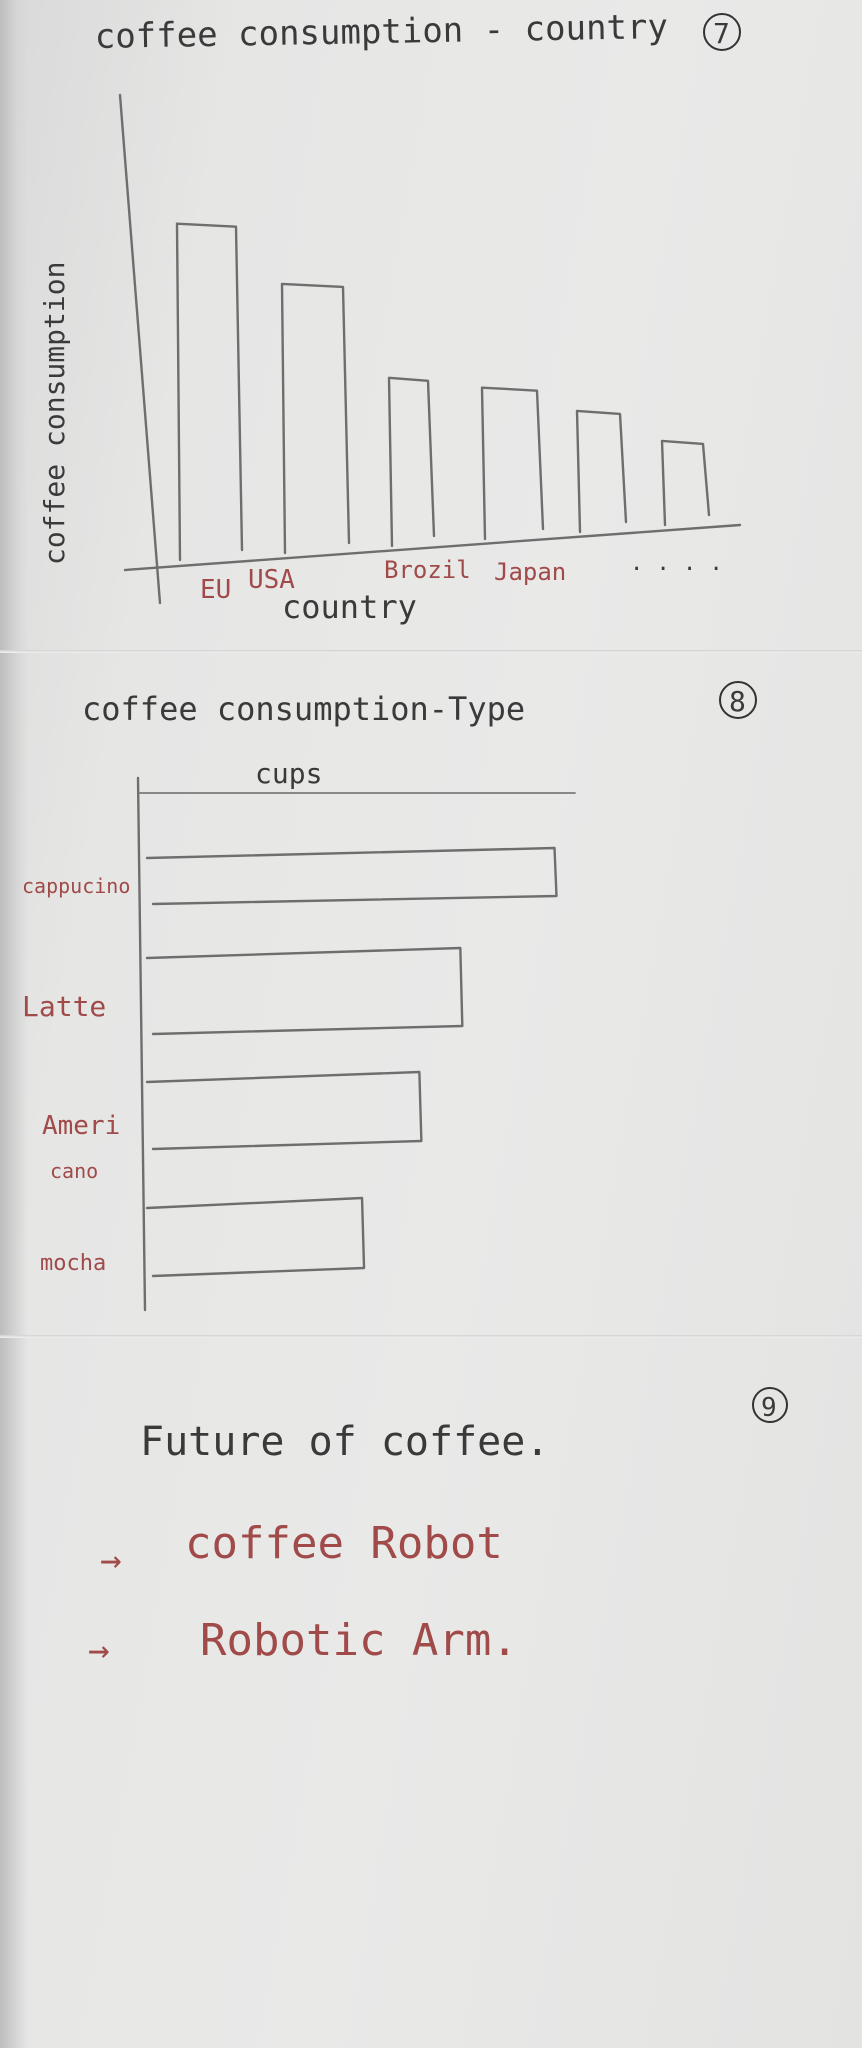 The height and width of the screenshot is (2048, 862). What do you see at coordinates (76, 886) in the screenshot?
I see `y-tick-label: cappucino` at bounding box center [76, 886].